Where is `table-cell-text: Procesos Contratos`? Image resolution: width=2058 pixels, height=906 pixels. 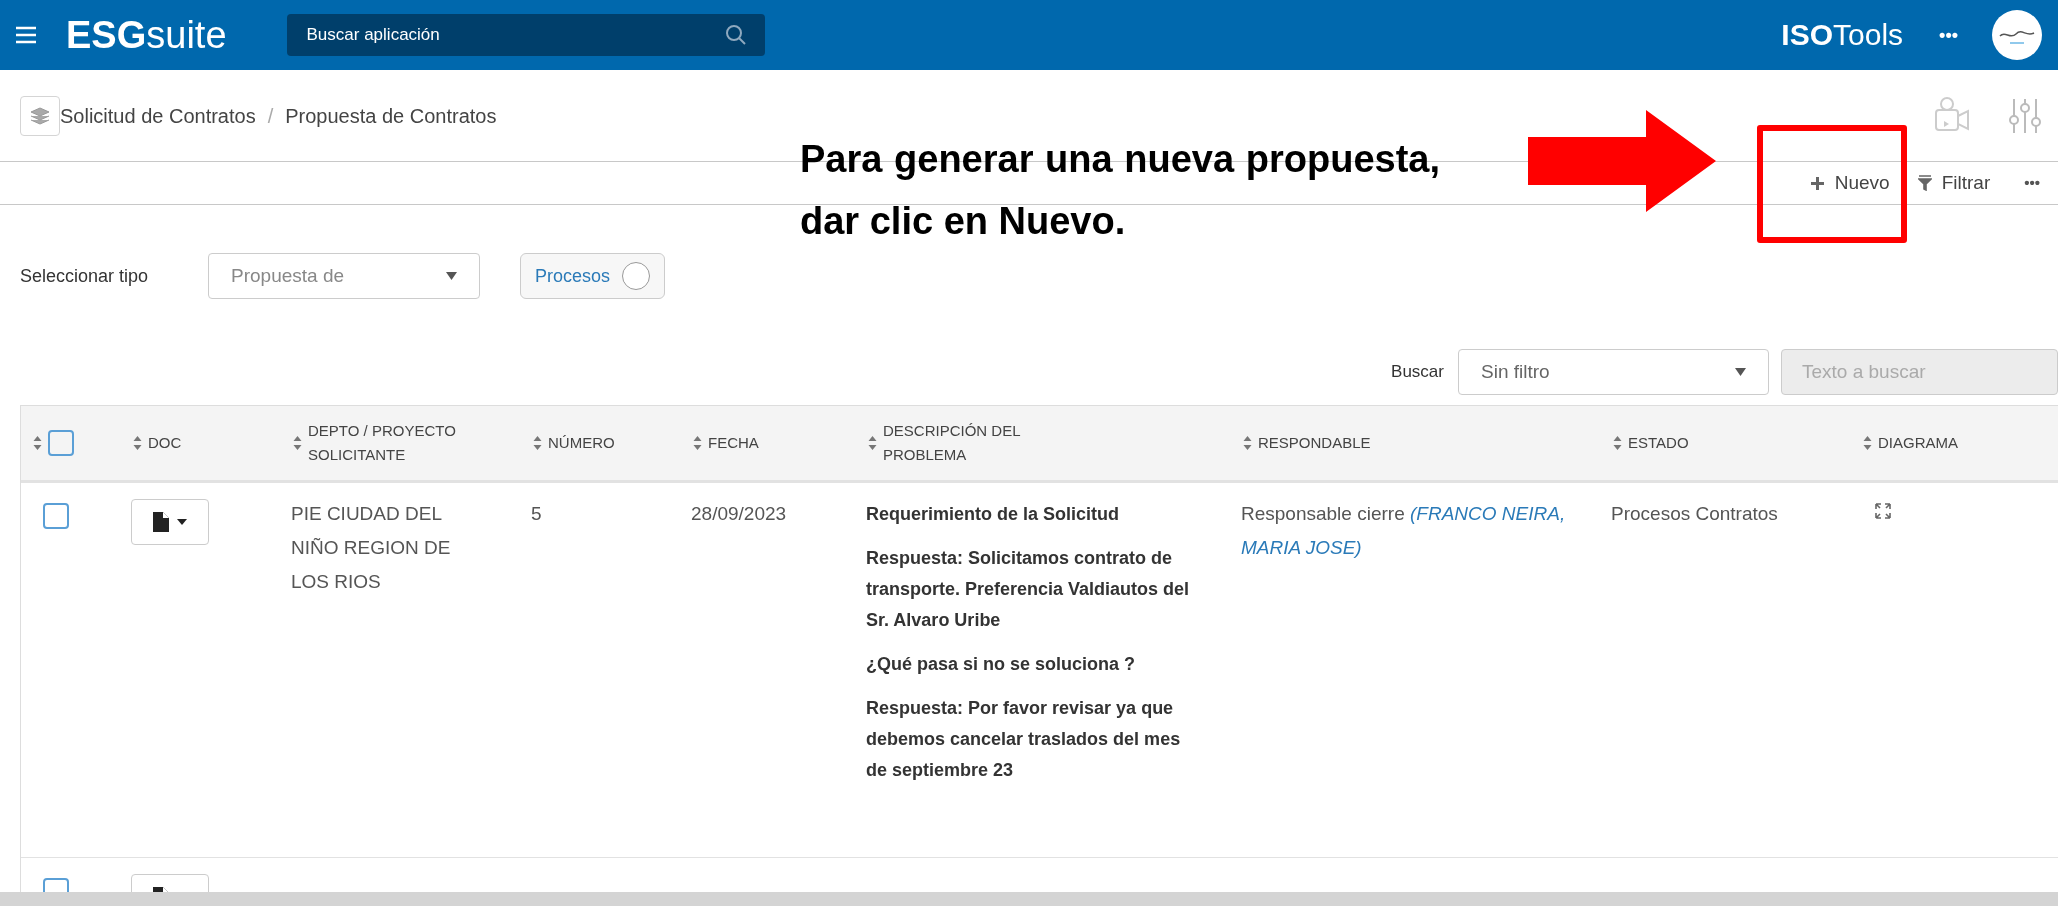 table-cell-text: Procesos Contratos is located at coordinates (1695, 514).